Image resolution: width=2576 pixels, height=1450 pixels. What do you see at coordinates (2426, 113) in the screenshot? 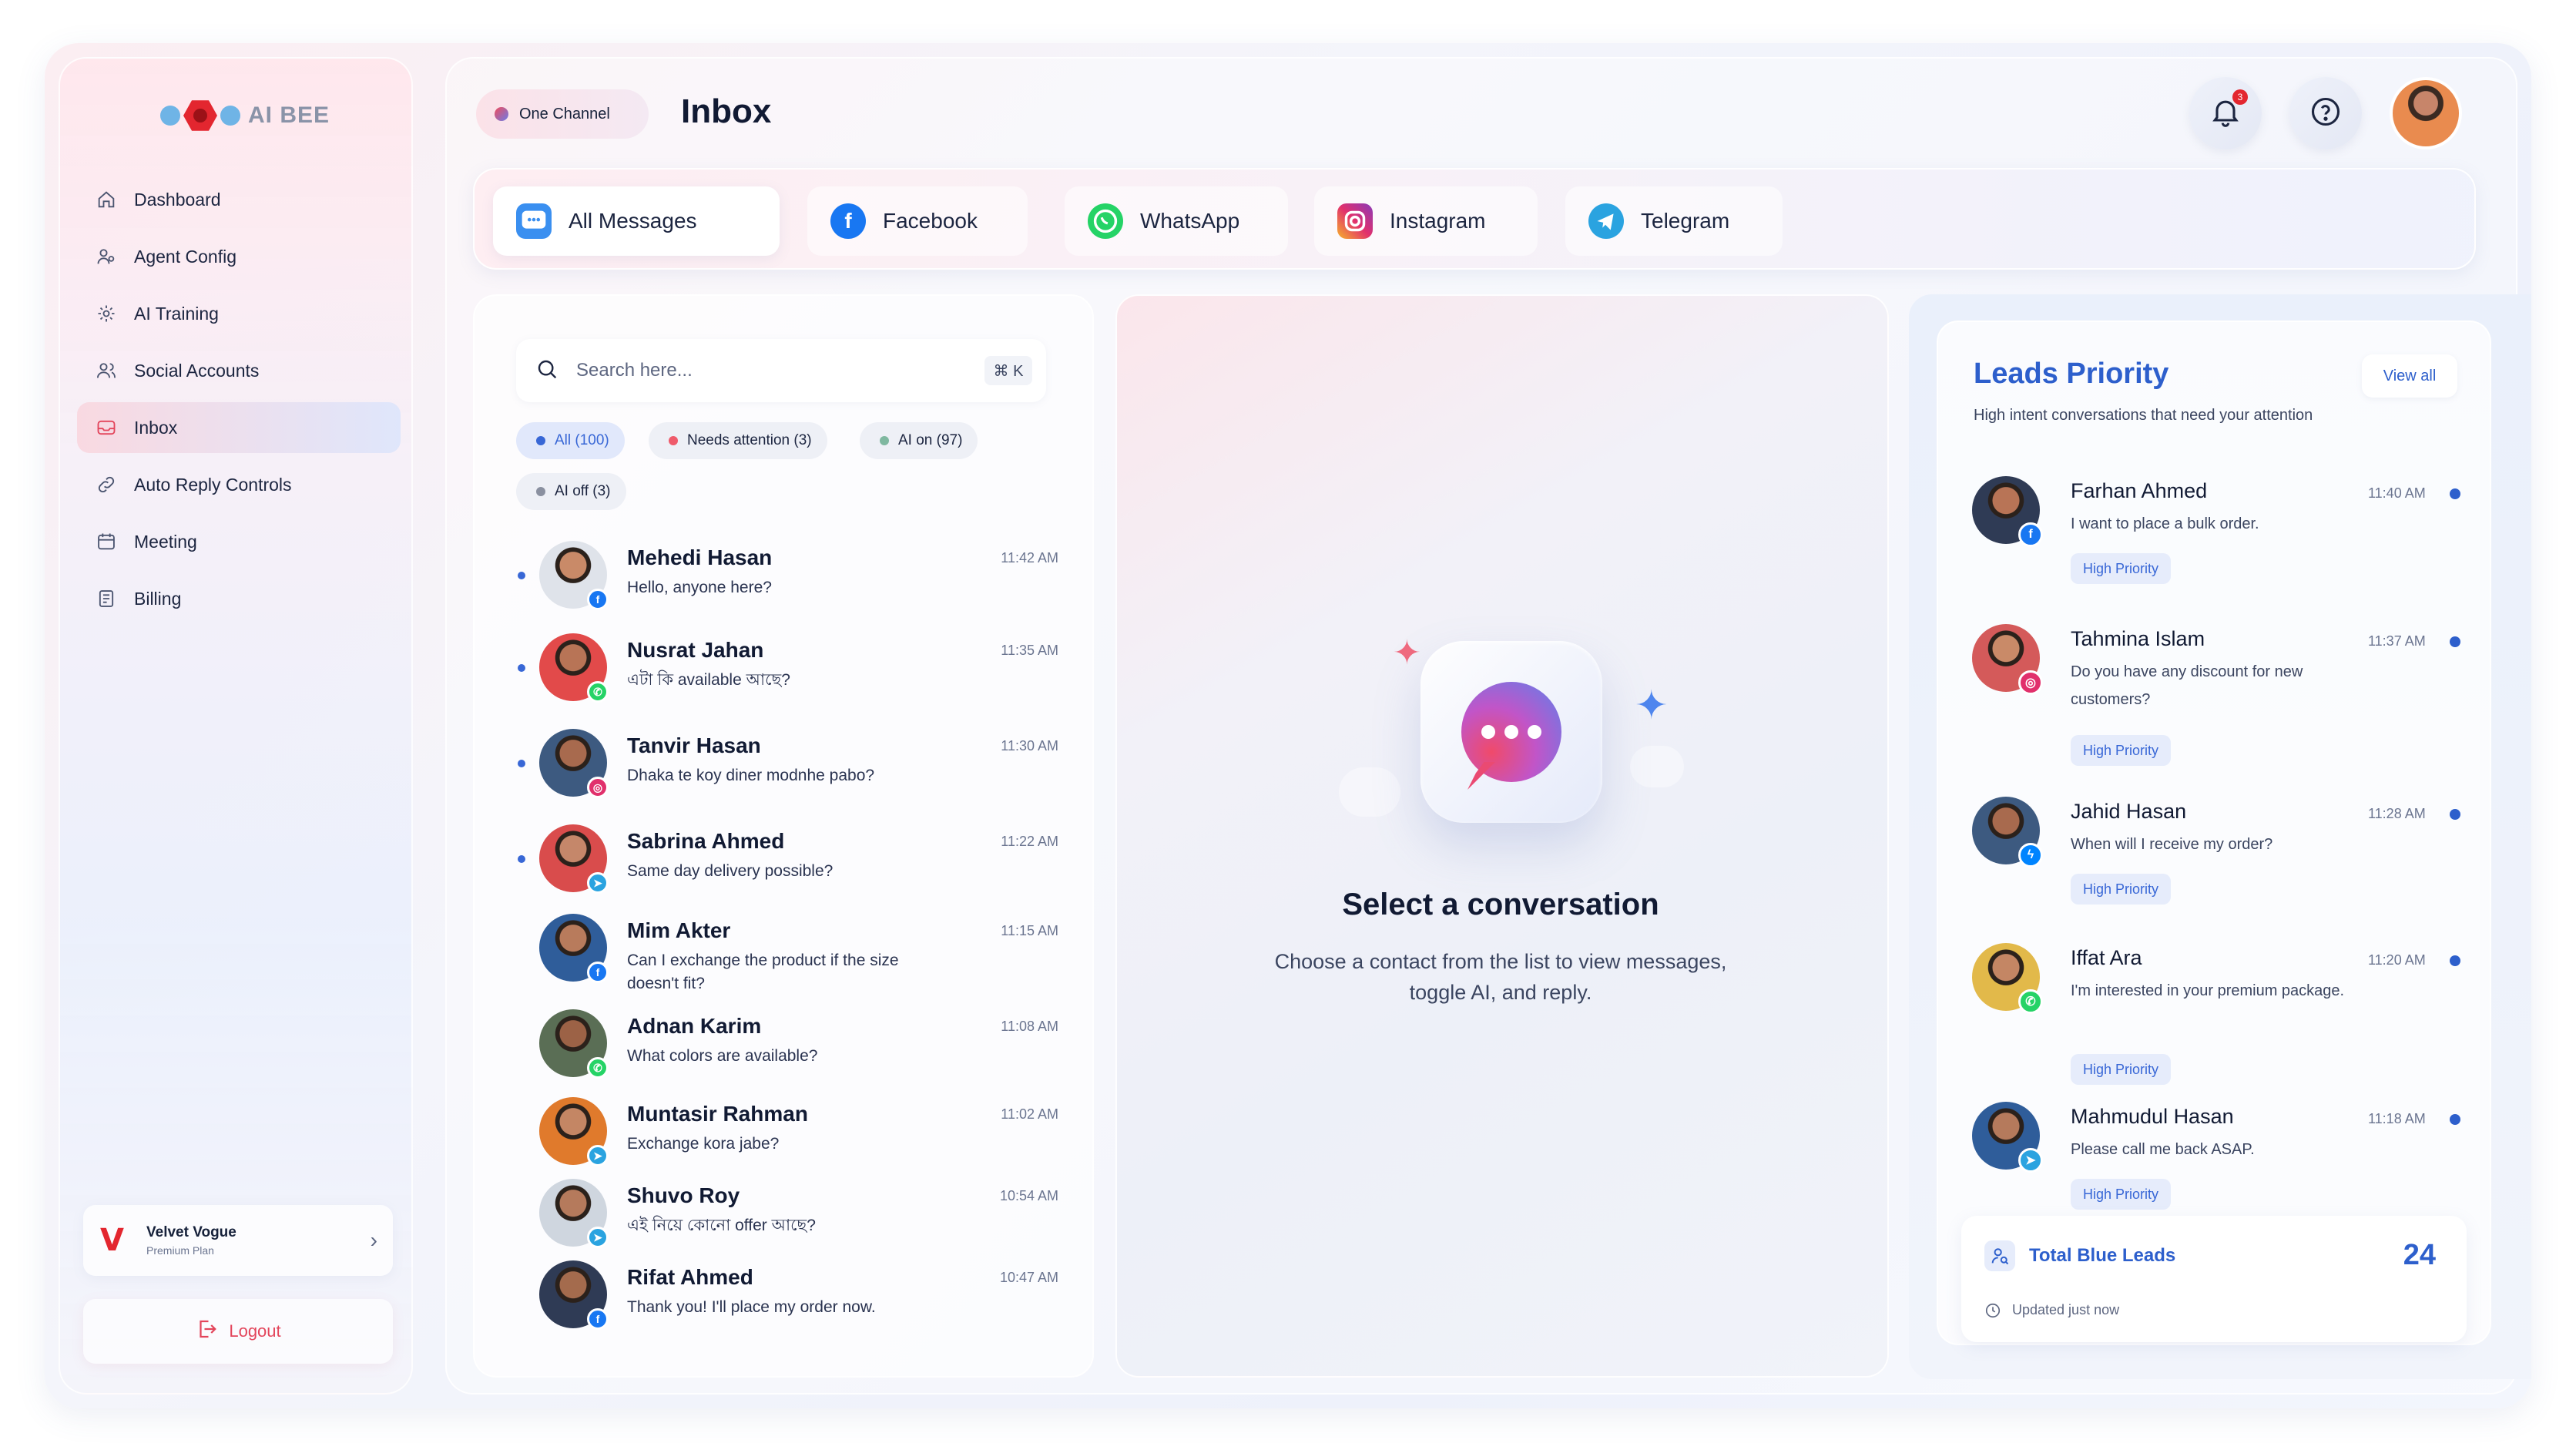
I see `user-avatar` at bounding box center [2426, 113].